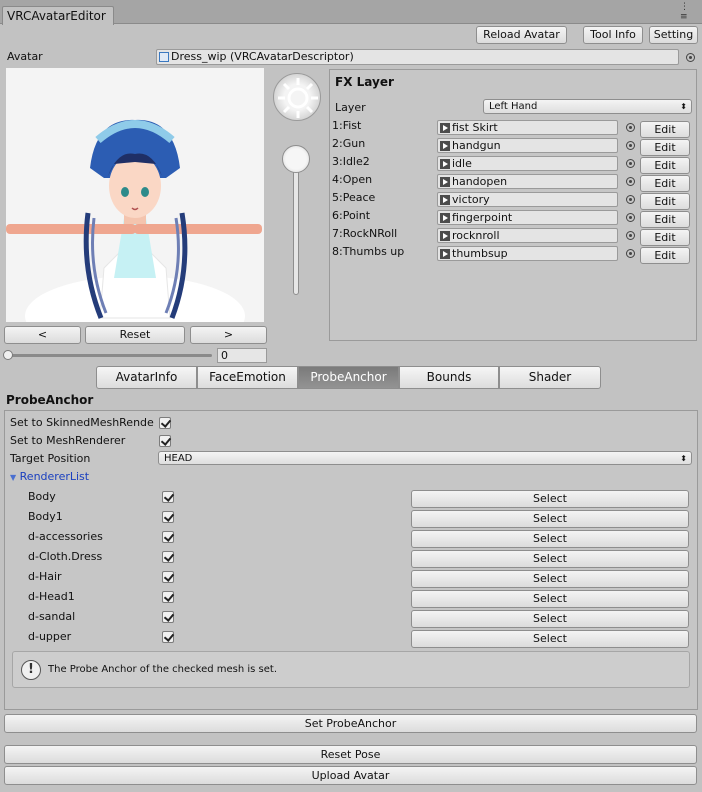  I want to click on fx-row-label: 5:Peace, so click(354, 197).